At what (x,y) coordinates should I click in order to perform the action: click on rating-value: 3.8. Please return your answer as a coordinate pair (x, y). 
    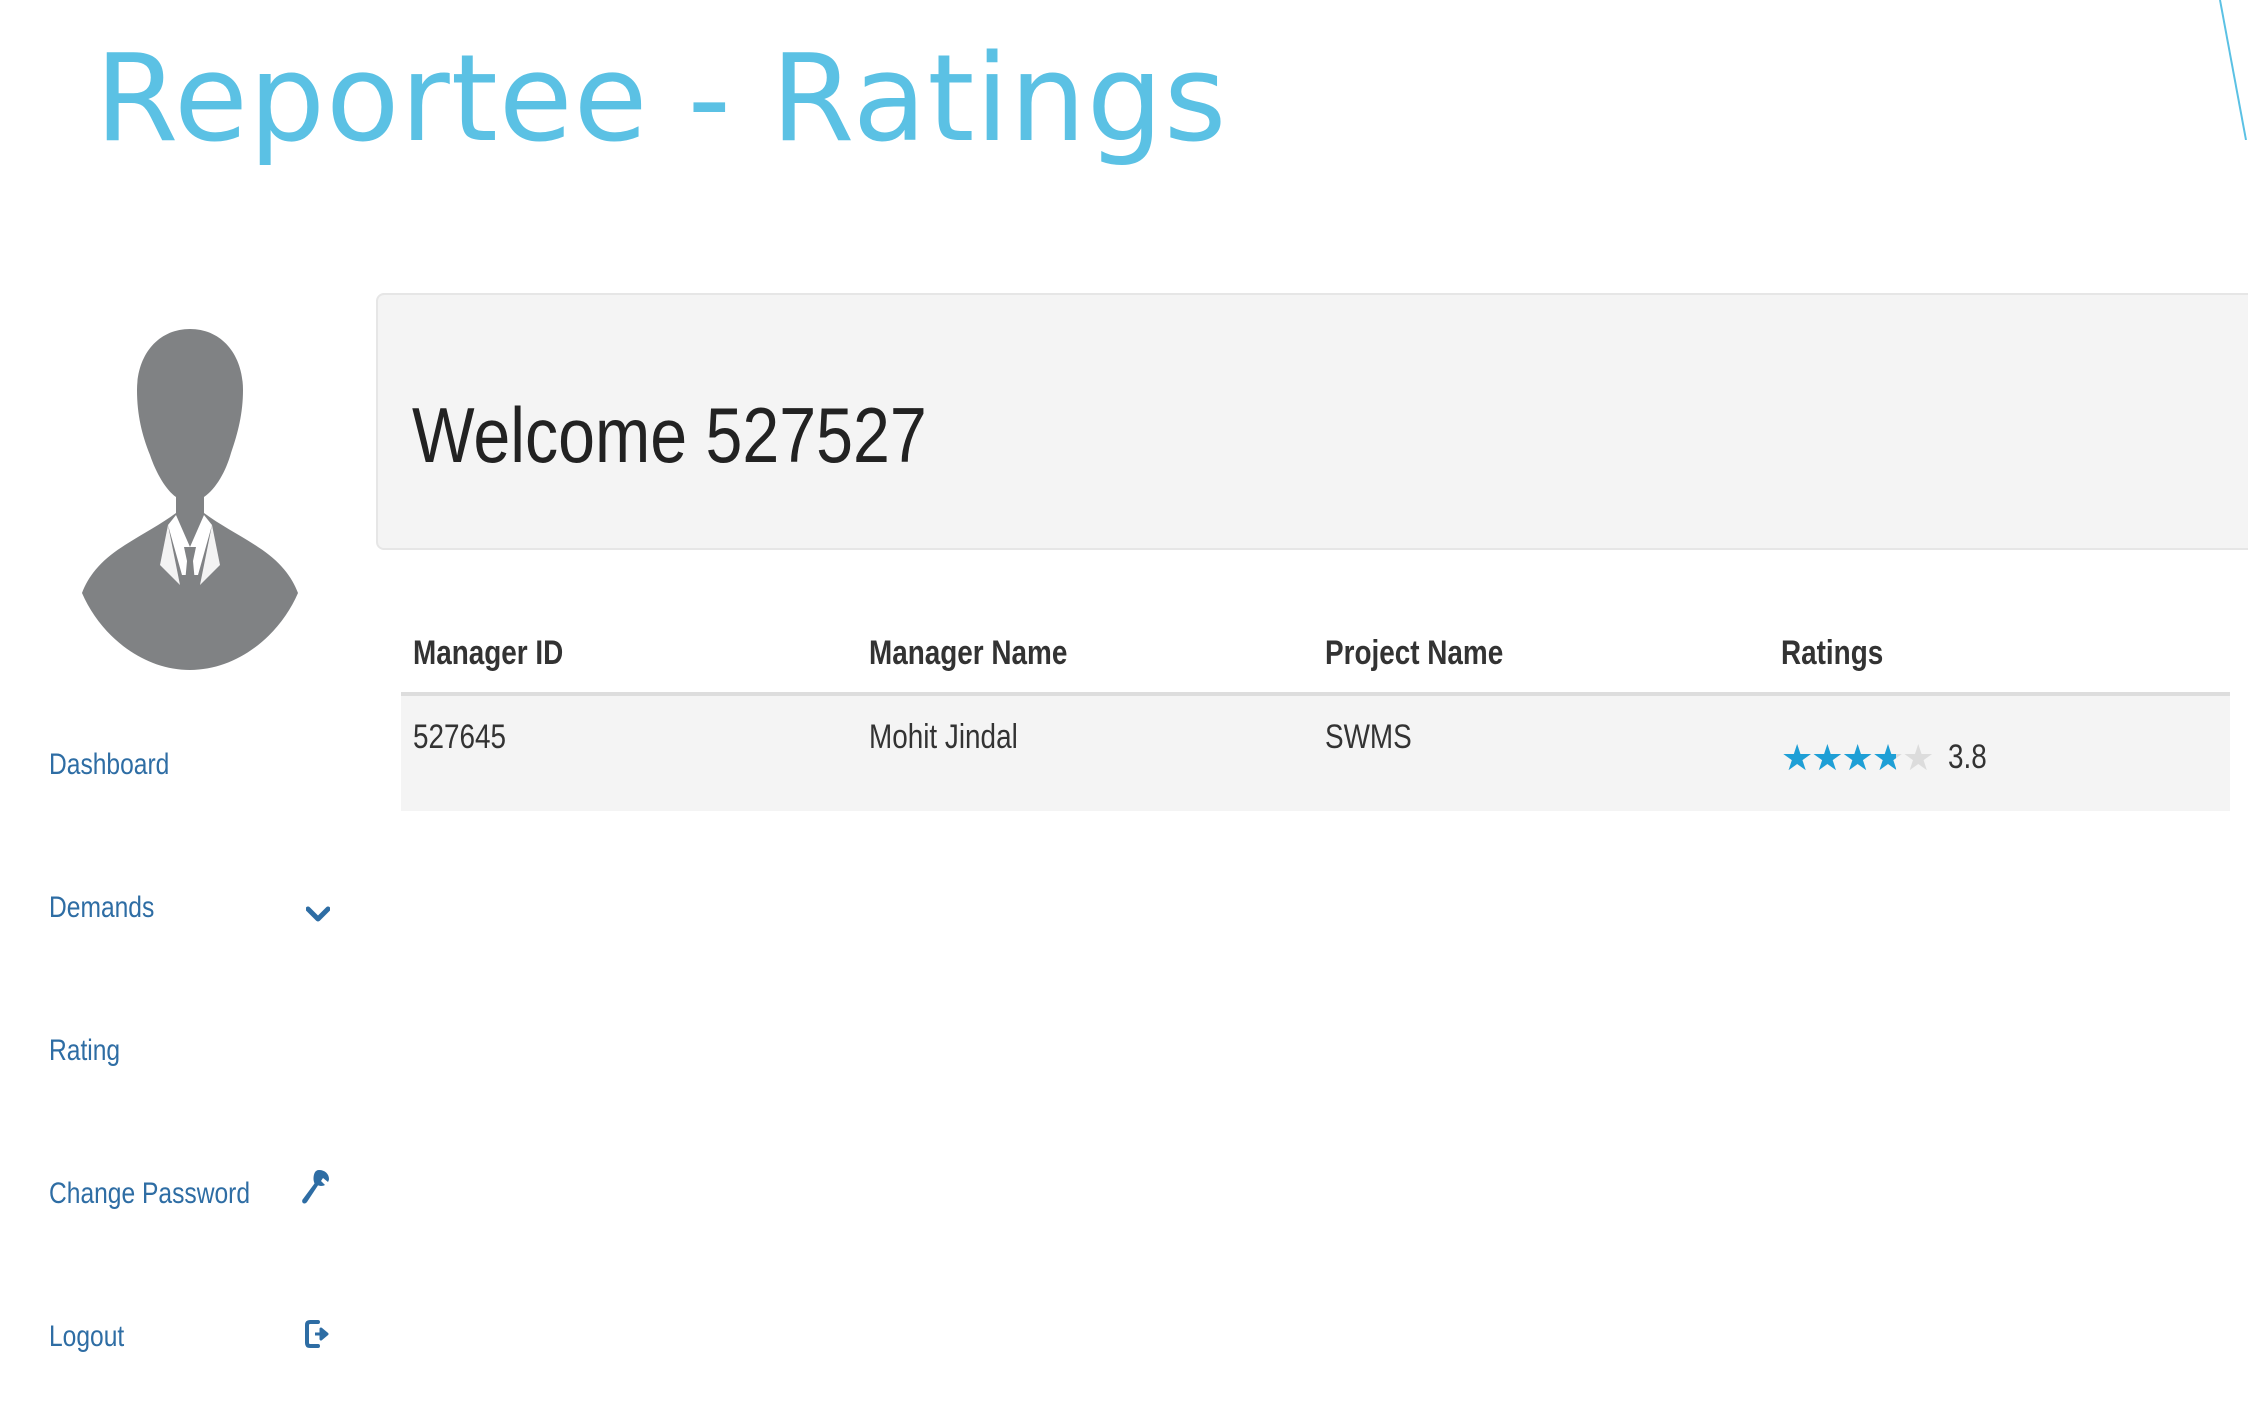
    Looking at the image, I should click on (1968, 757).